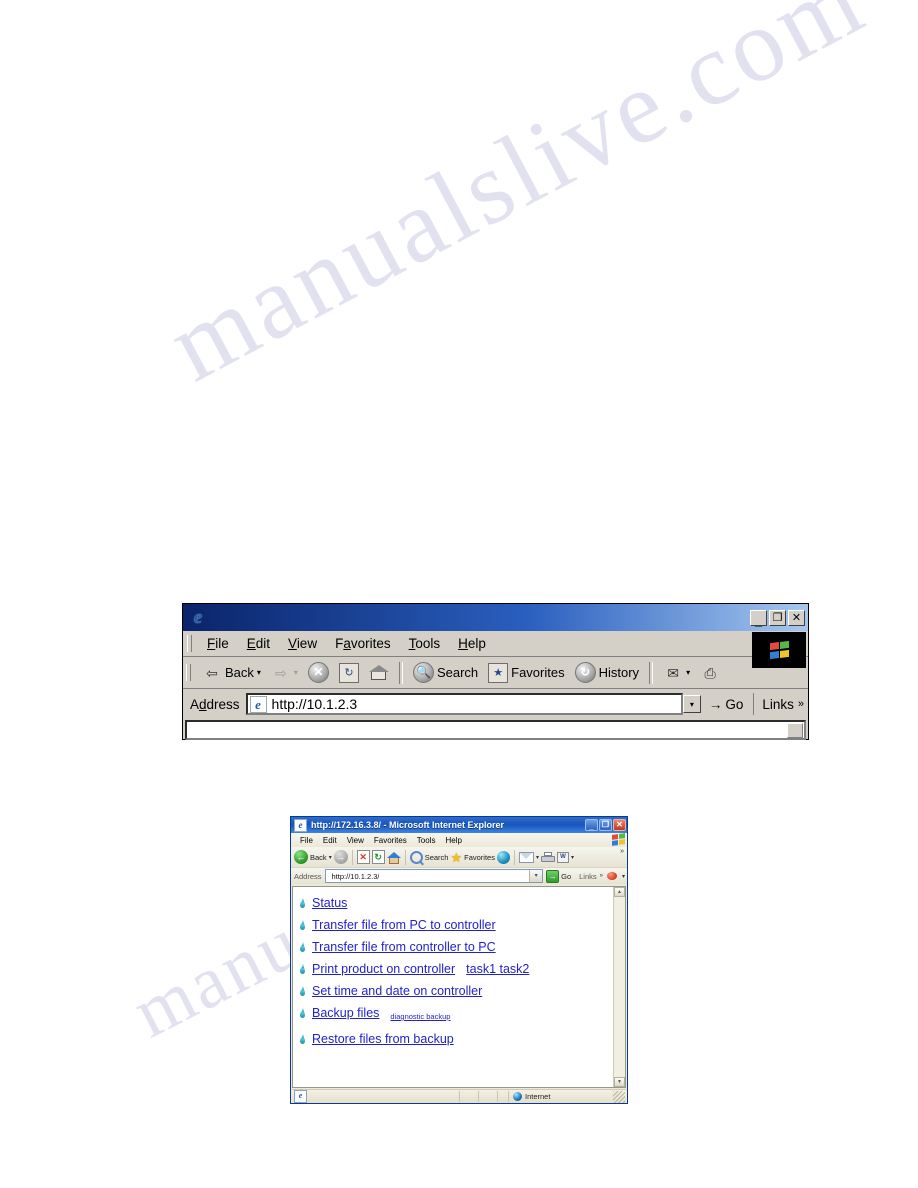  I want to click on link-print-product-on-controller: Print product on controller, so click(383, 969).